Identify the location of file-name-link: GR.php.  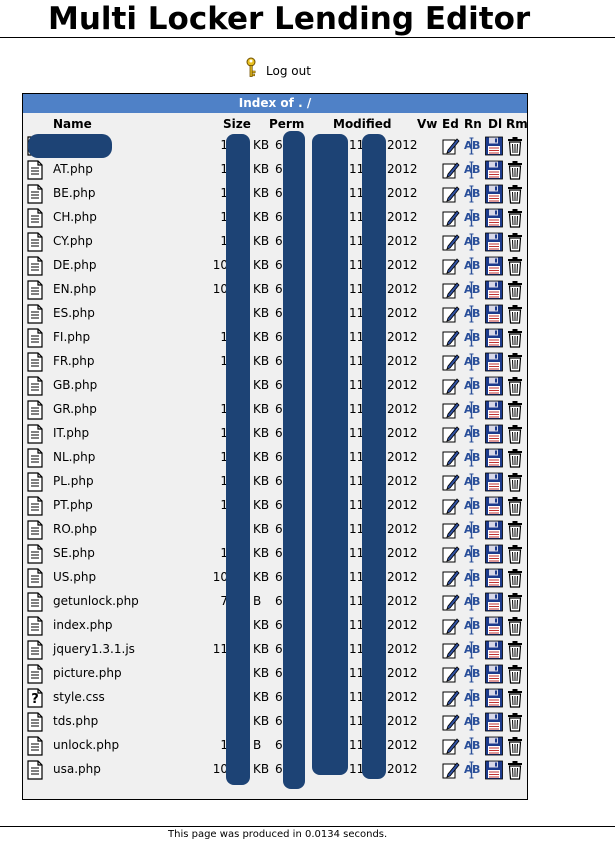
(75, 409).